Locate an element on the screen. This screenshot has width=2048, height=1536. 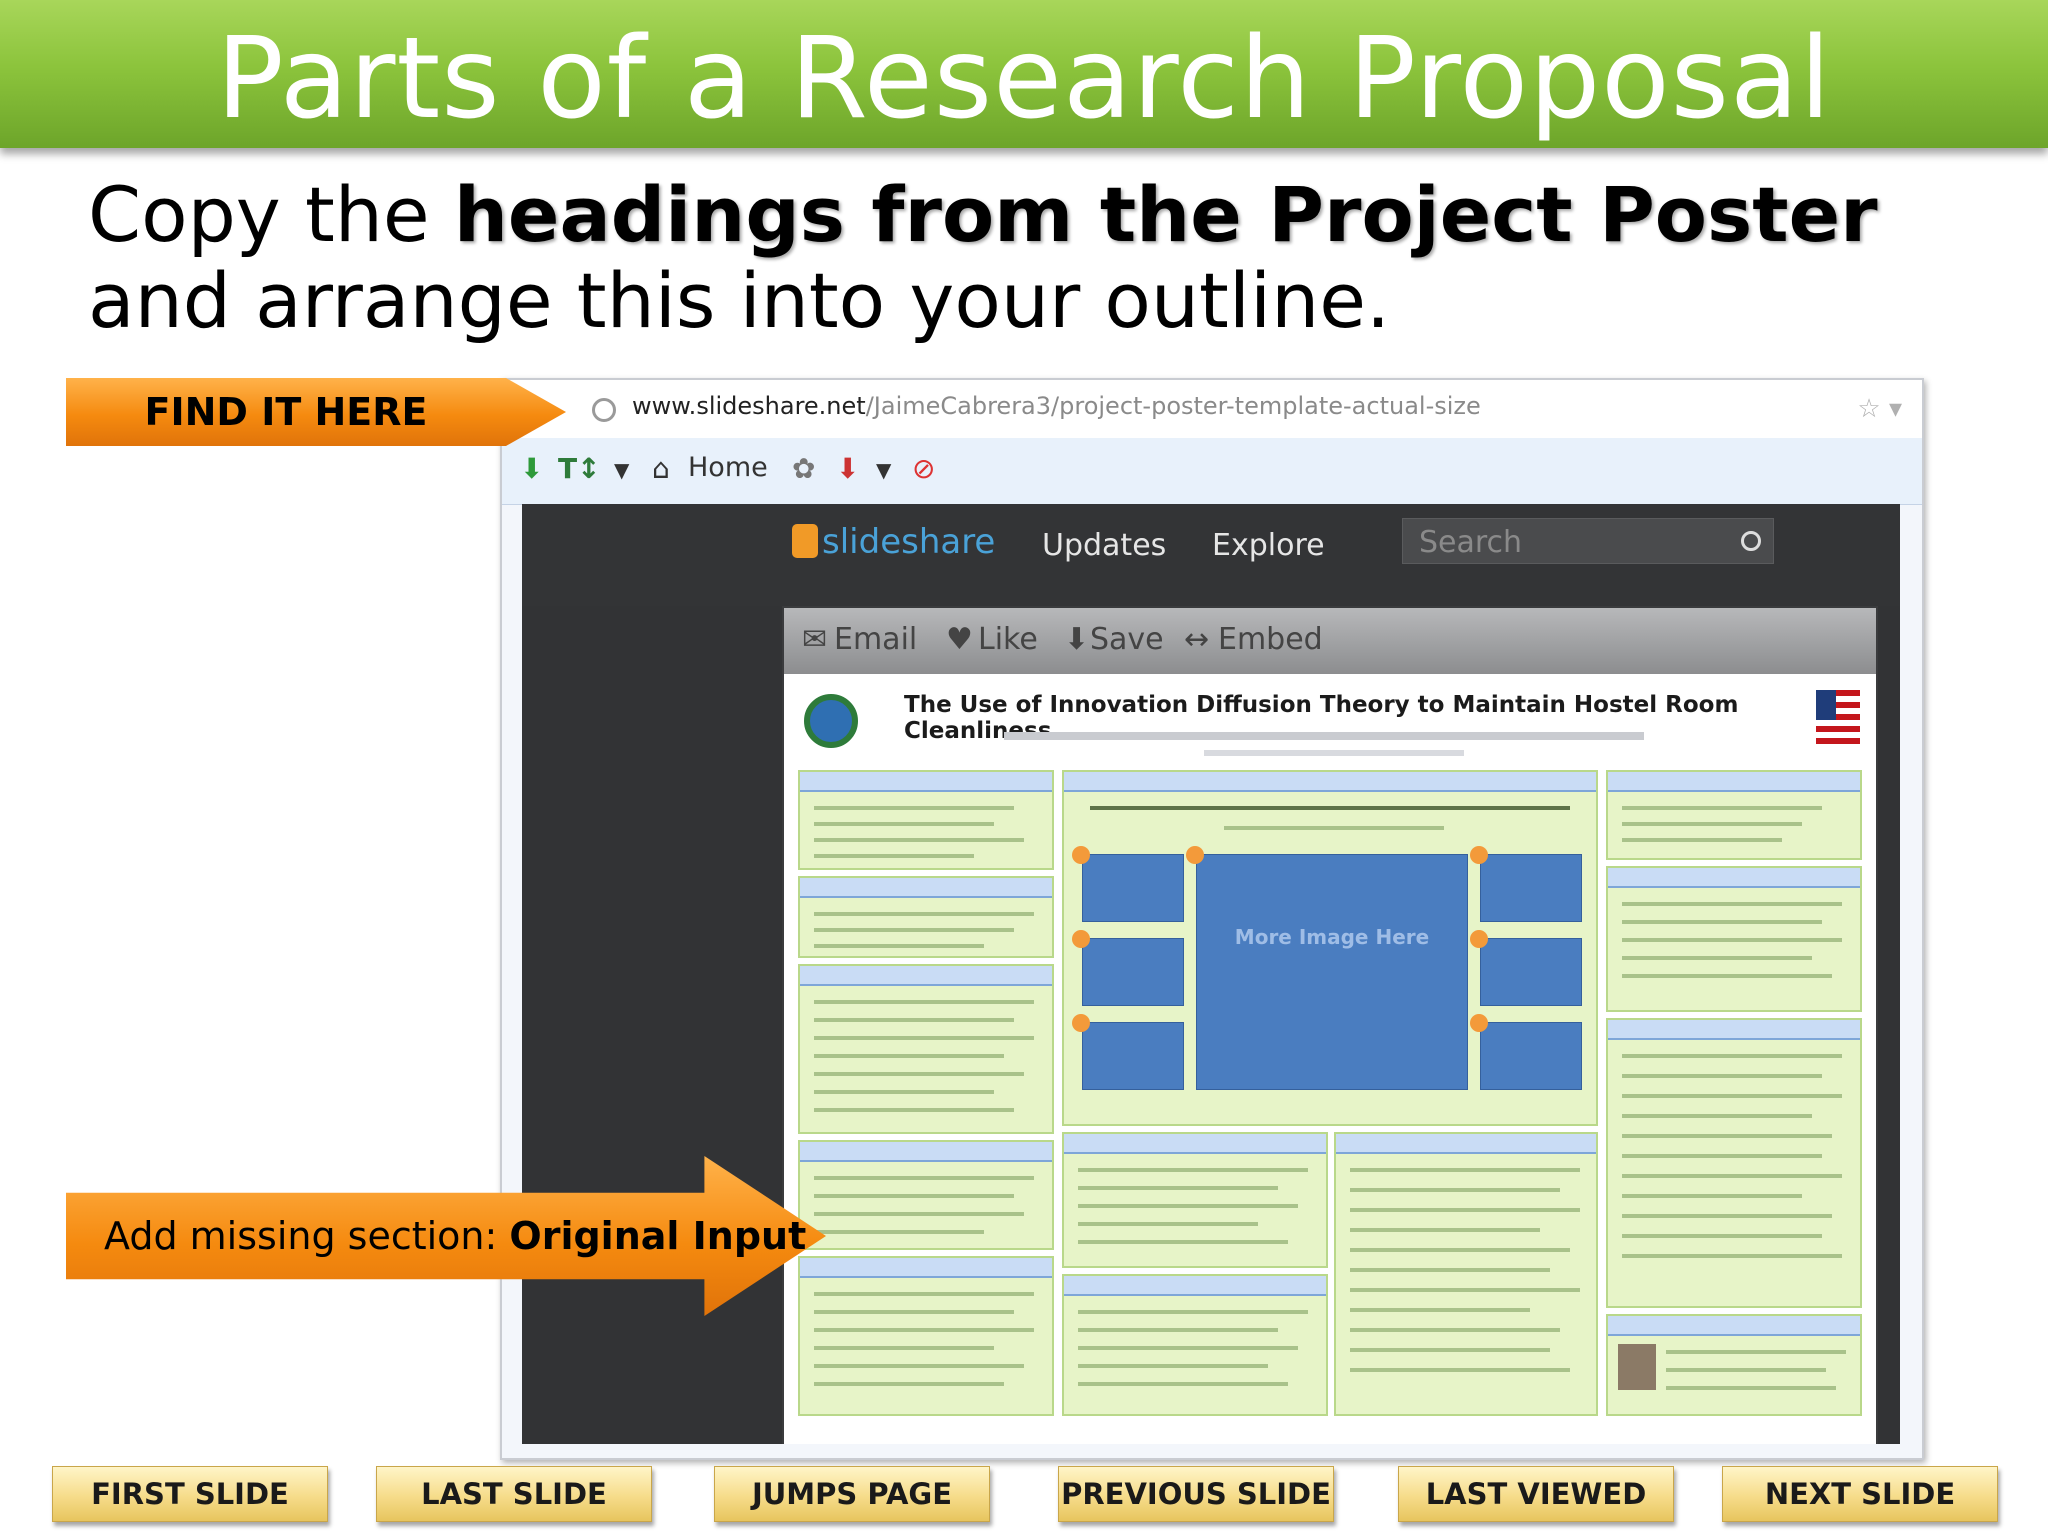
nav-explore: Explore is located at coordinates (1268, 545).